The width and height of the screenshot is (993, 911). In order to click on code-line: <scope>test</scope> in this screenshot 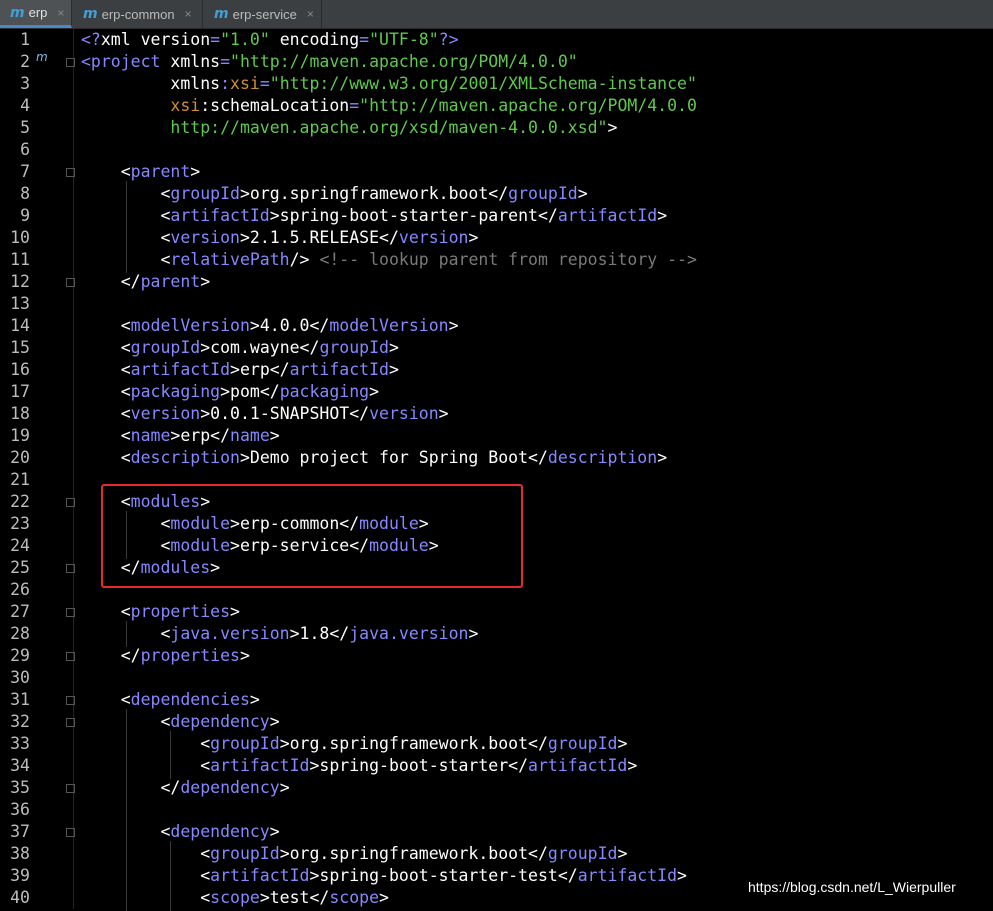, I will do `click(235, 898)`.